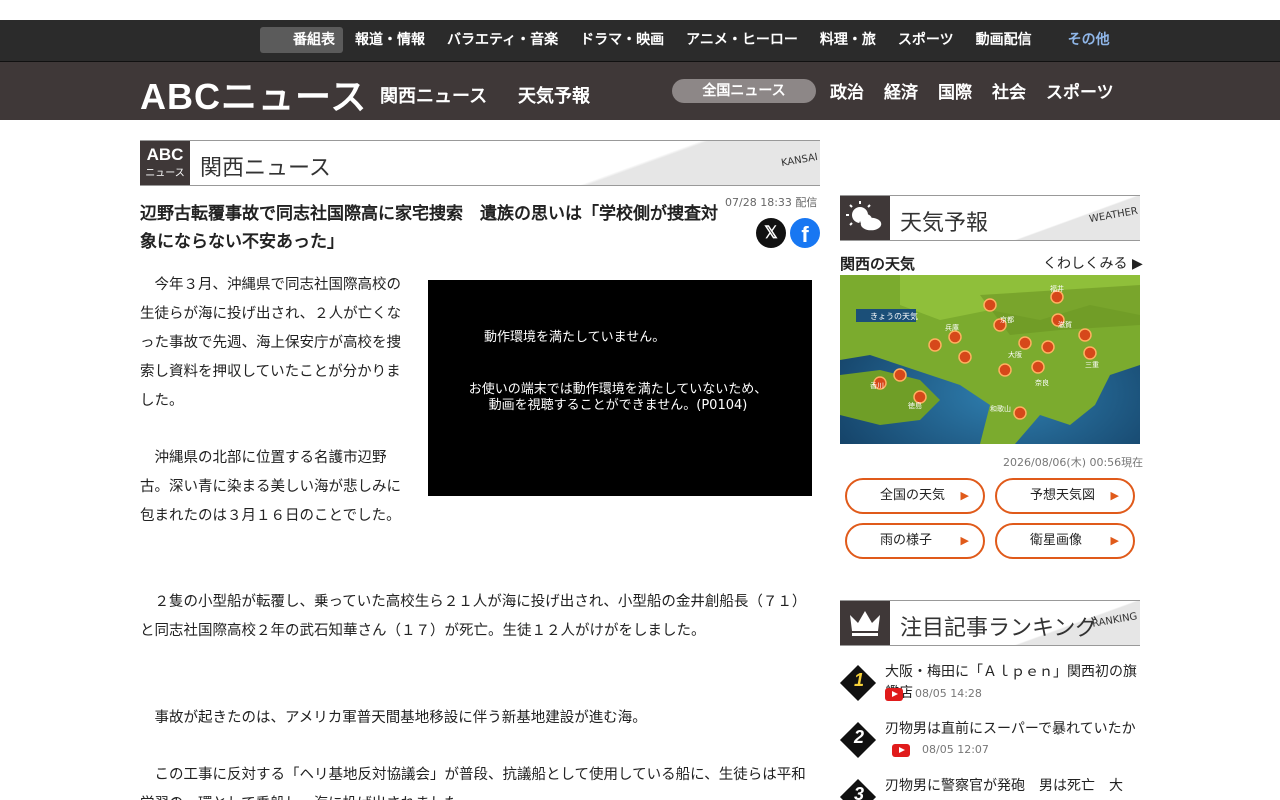 Image resolution: width=1280 pixels, height=800 pixels. I want to click on svg-text: 香川, so click(877, 385).